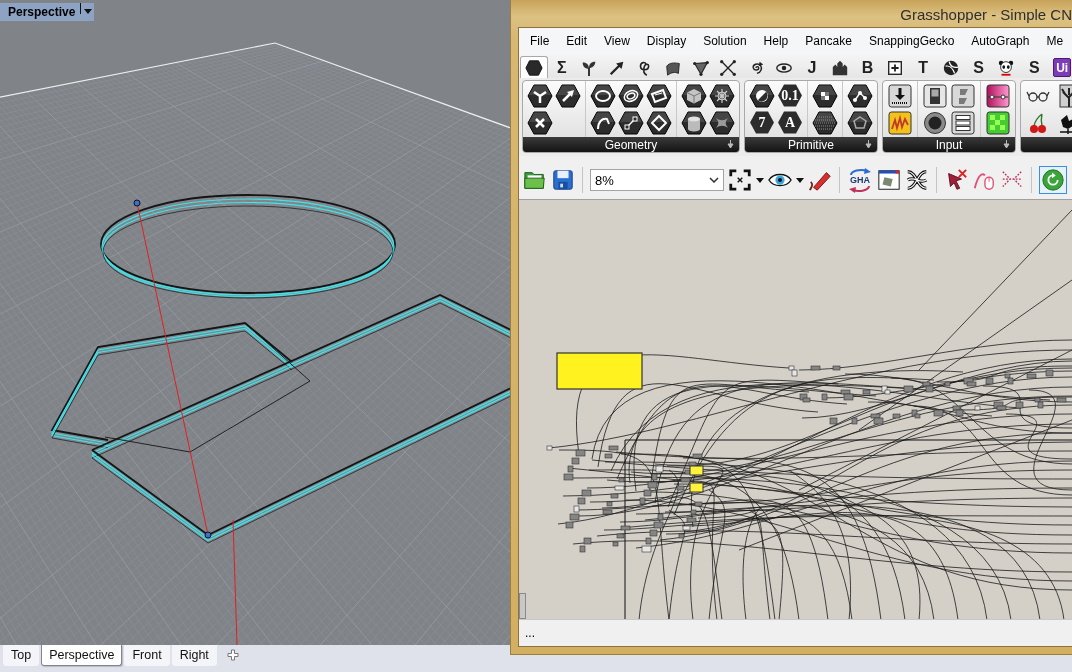  What do you see at coordinates (935, 122) in the screenshot?
I see `dial-icon` at bounding box center [935, 122].